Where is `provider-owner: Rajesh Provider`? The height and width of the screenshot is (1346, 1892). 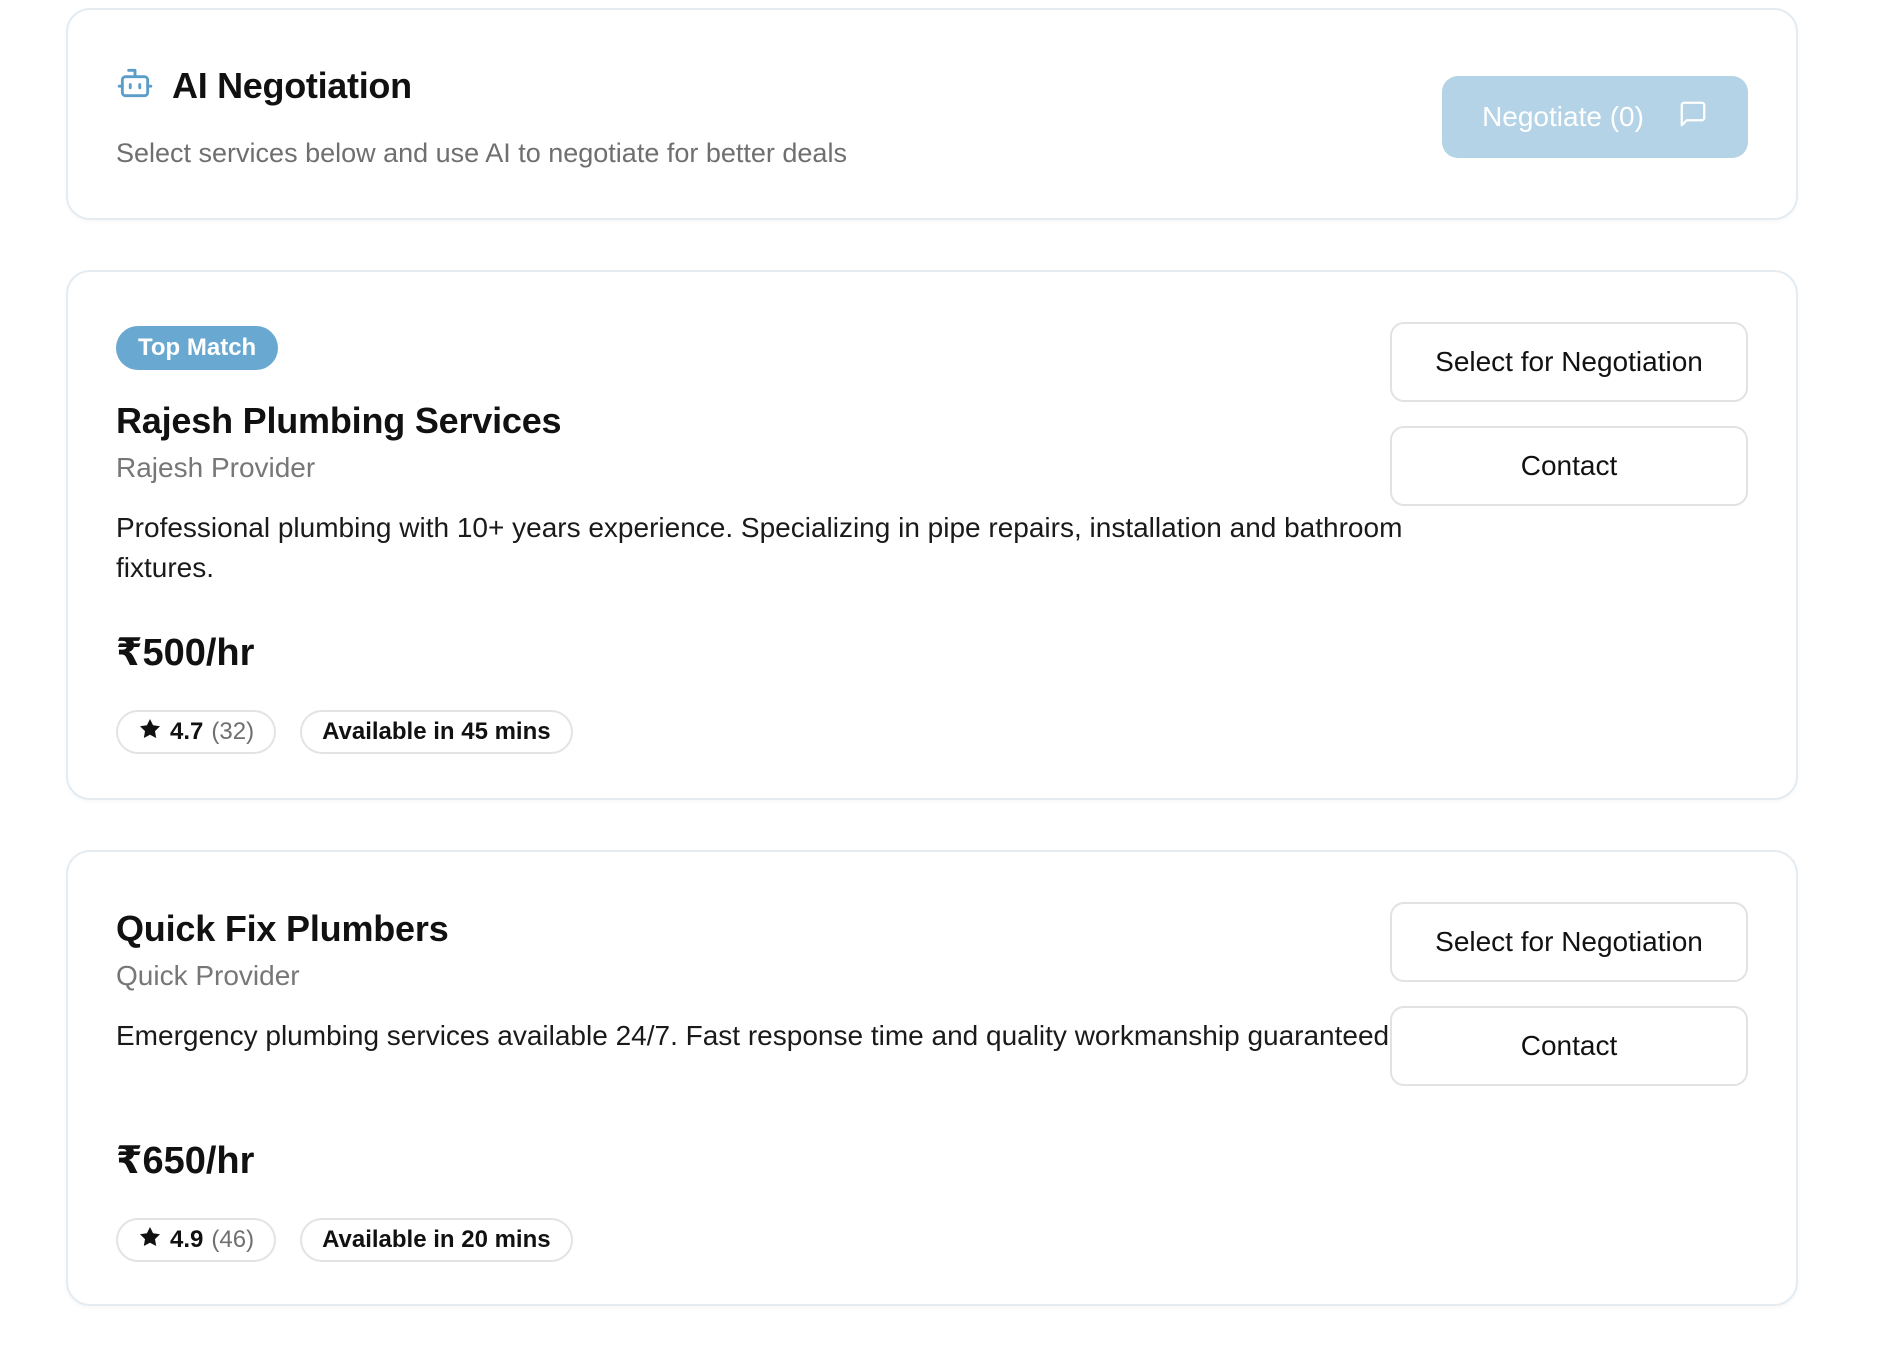
provider-owner: Rajesh Provider is located at coordinates (216, 467).